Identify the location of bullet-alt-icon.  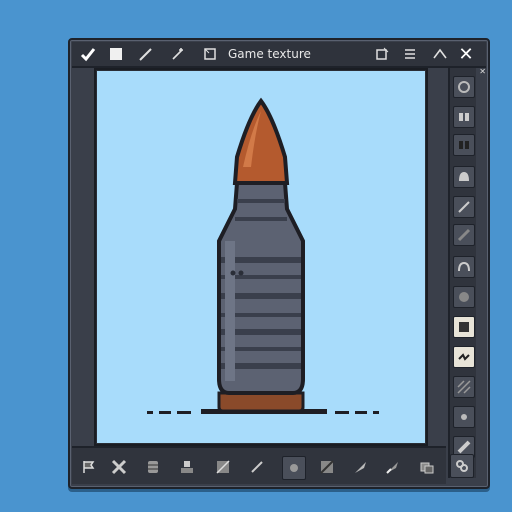
(393, 467).